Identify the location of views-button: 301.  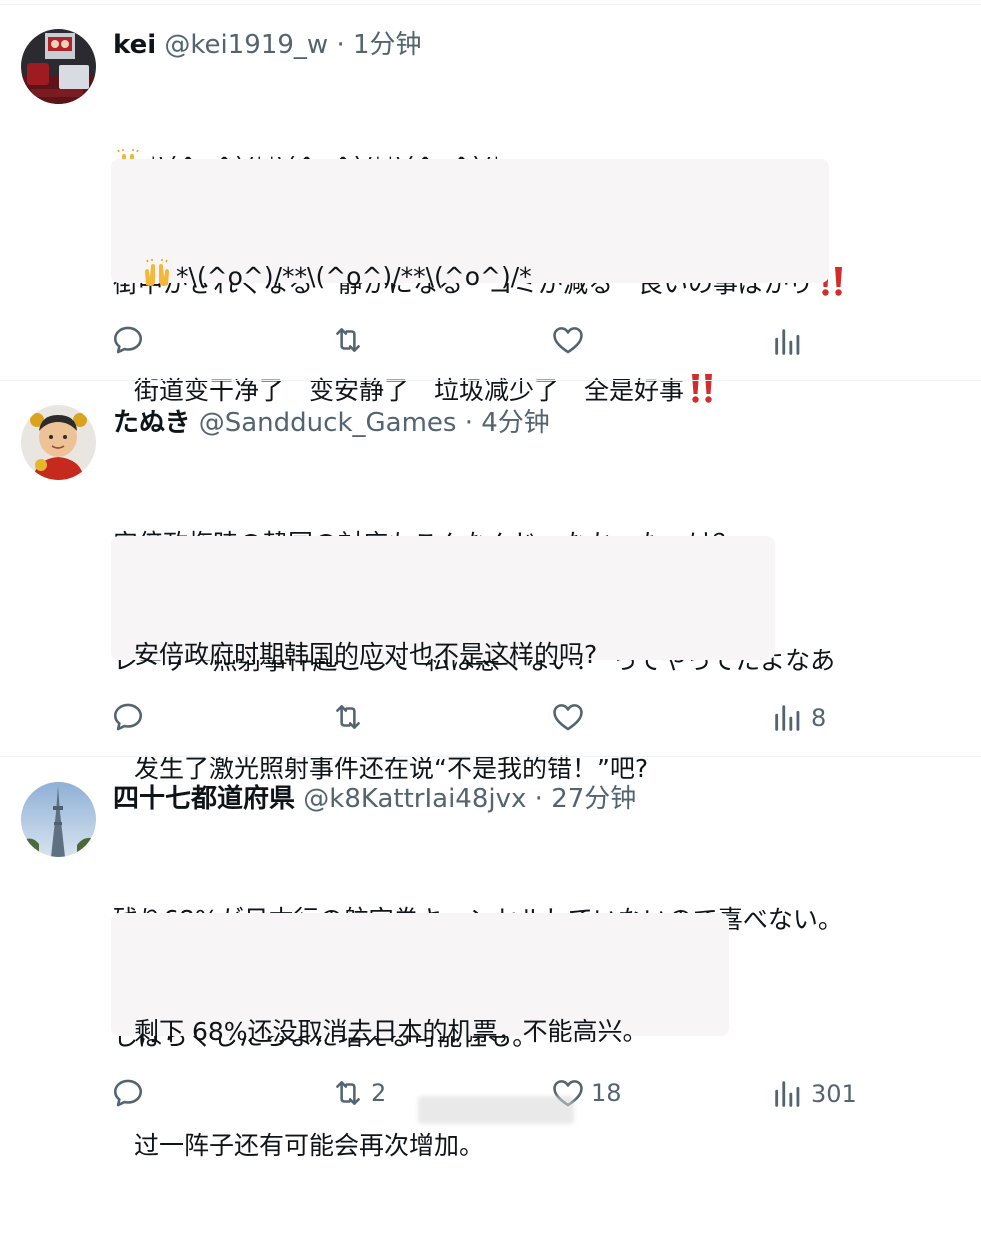
(814, 1094).